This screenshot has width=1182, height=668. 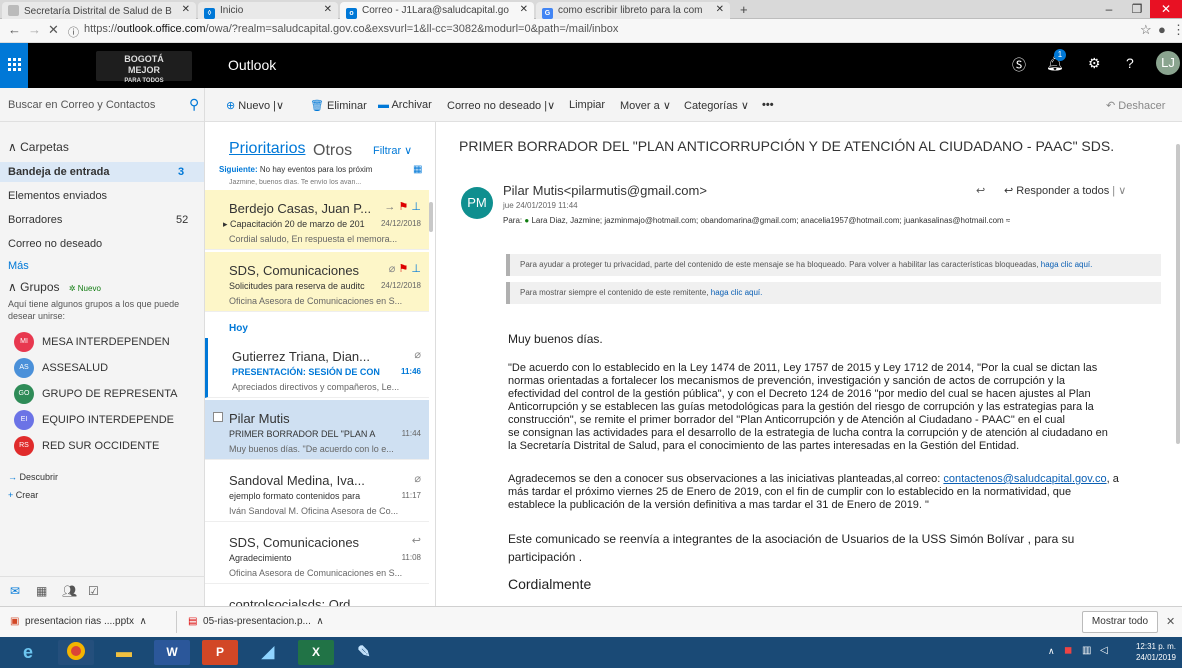 I want to click on privacy-link: haga clic aquí., so click(x=1067, y=264).